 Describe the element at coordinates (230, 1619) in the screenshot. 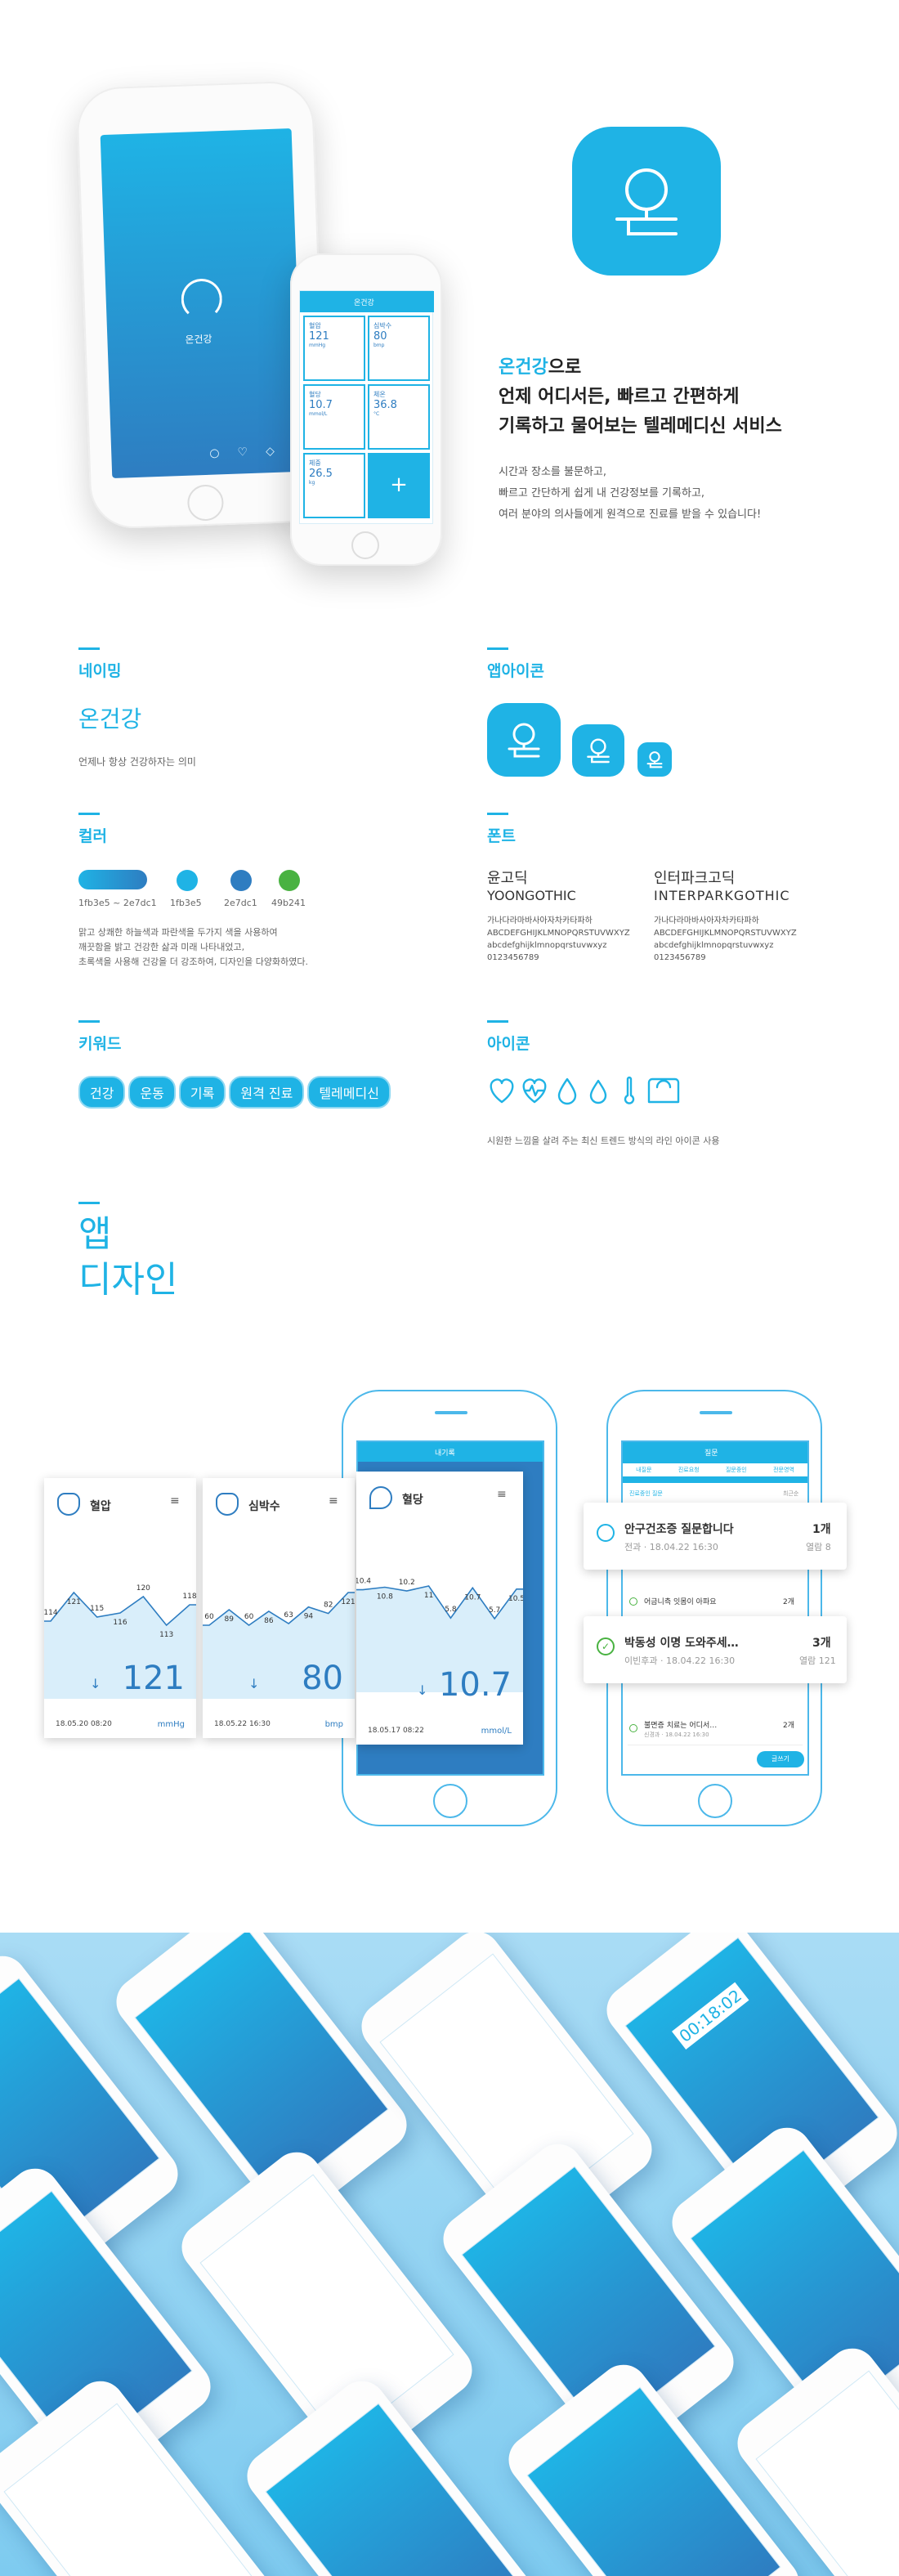

I see `point-label: 89` at that location.